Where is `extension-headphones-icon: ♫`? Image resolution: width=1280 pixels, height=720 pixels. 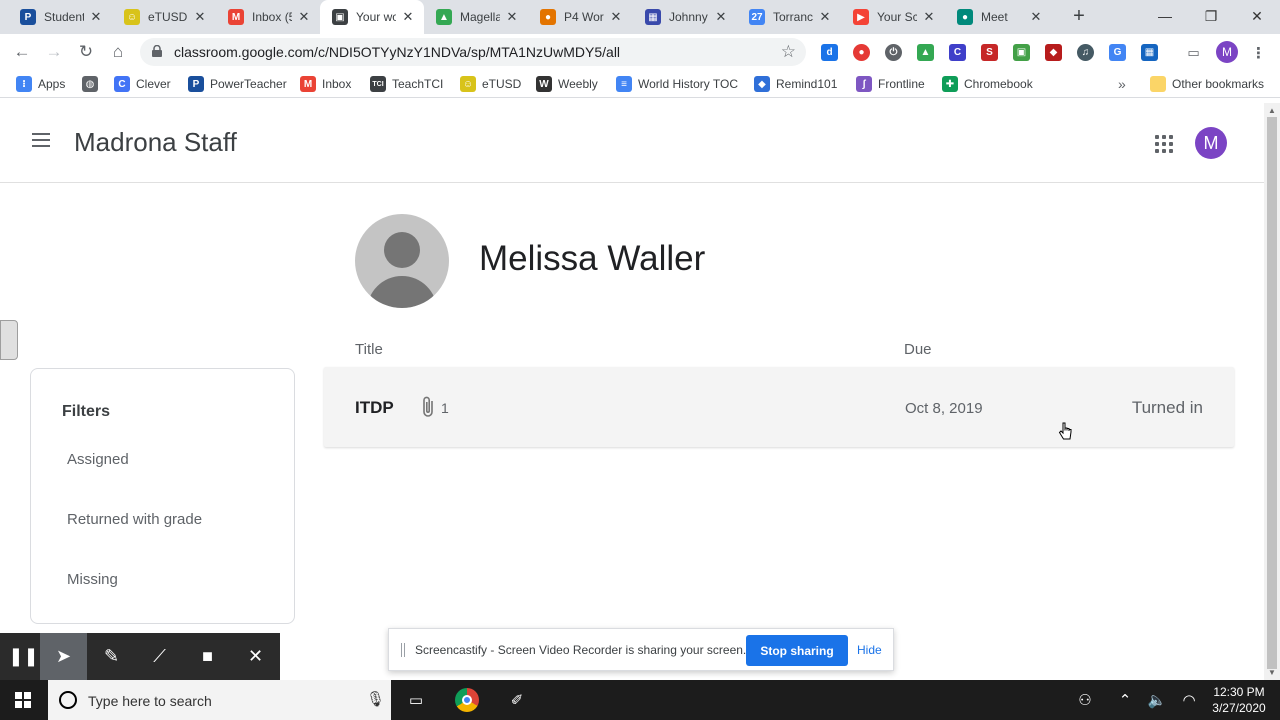
extension-headphones-icon: ♫ is located at coordinates (1085, 52).